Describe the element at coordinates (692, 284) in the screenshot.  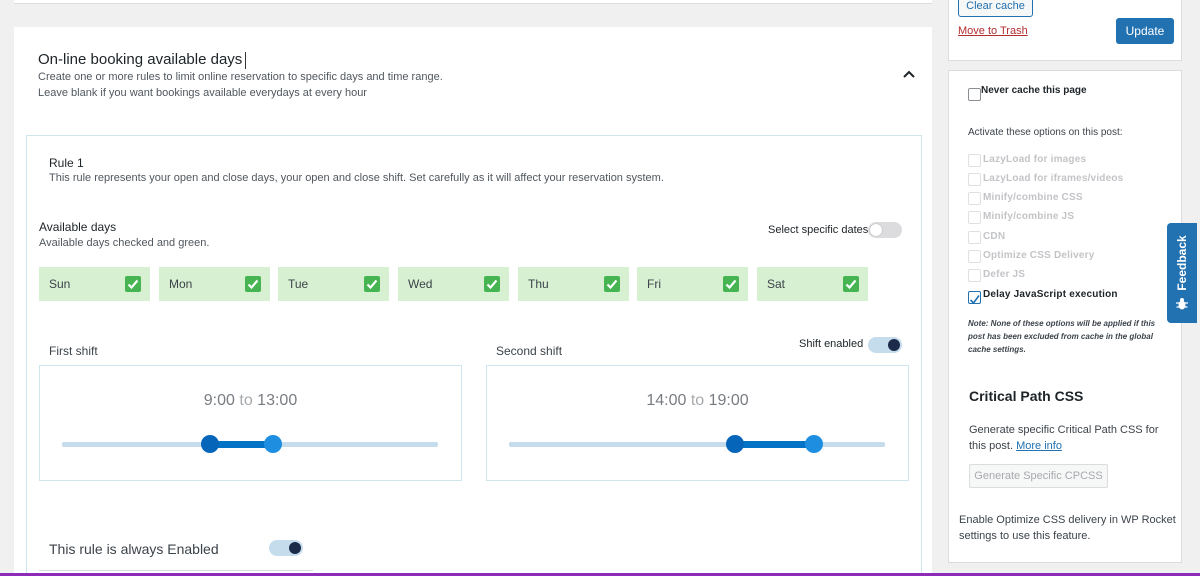
I see `day-fri: Fri` at that location.